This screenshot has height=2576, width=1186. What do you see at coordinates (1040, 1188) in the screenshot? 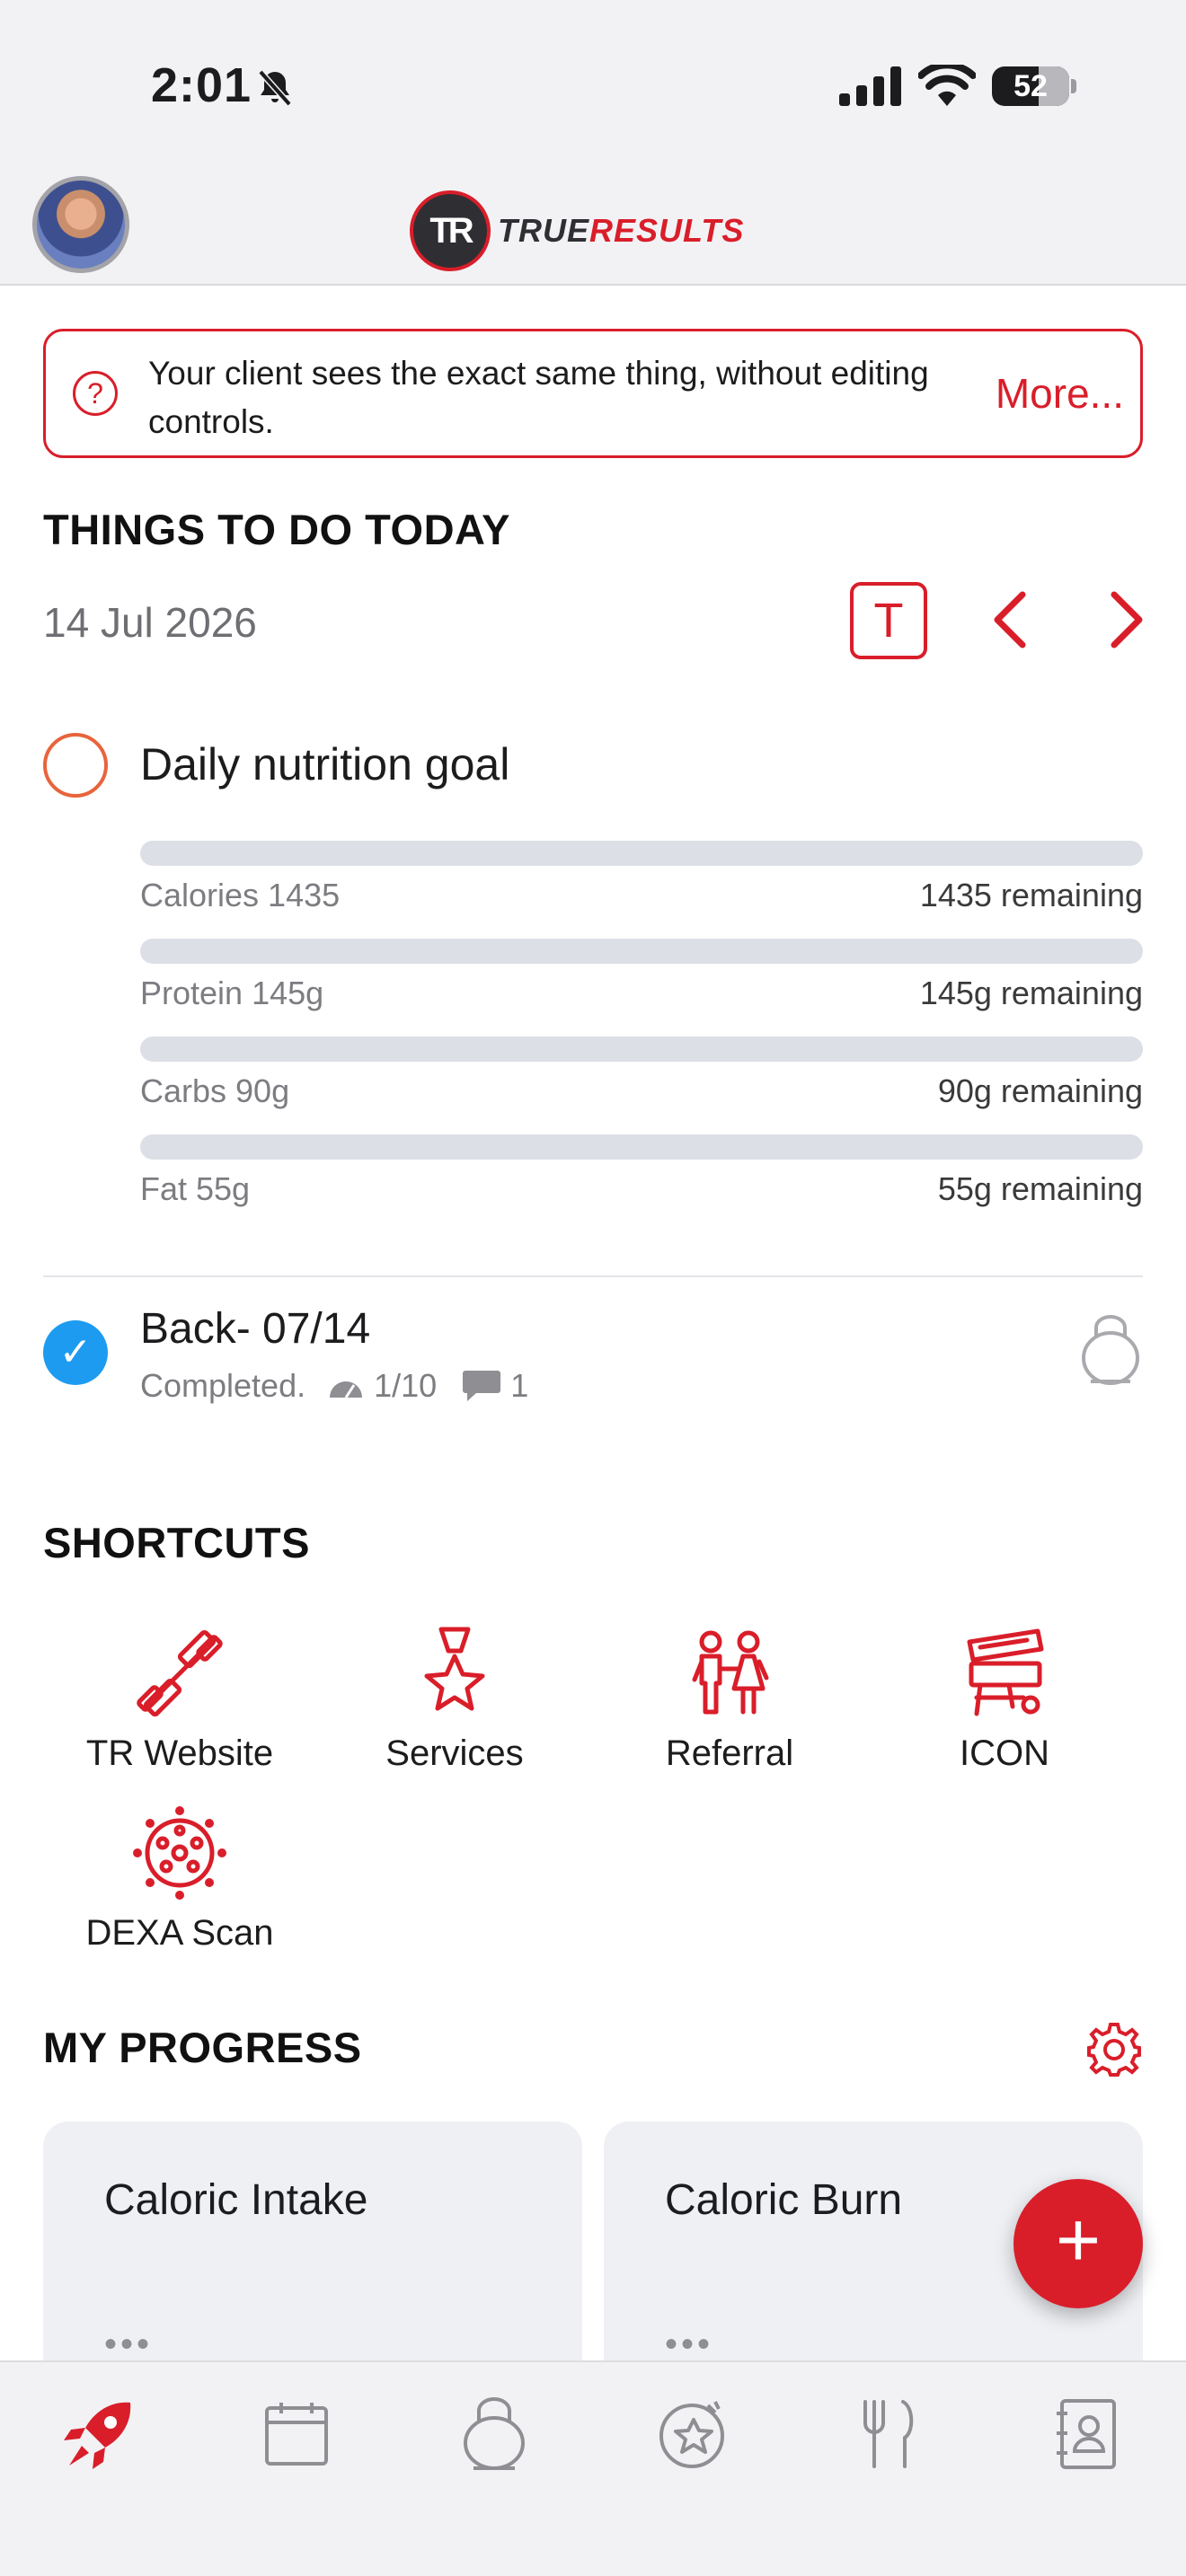
I see `fat-remaining: 55g remaining` at bounding box center [1040, 1188].